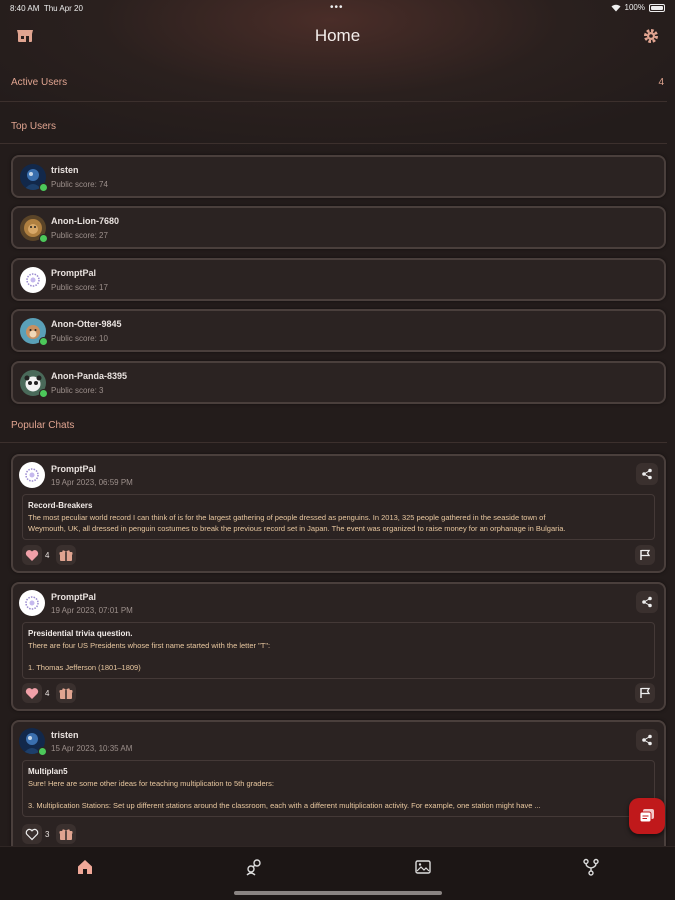 The height and width of the screenshot is (900, 675). Describe the element at coordinates (48, 771) in the screenshot. I see `chat-title: Multiplan5` at that location.